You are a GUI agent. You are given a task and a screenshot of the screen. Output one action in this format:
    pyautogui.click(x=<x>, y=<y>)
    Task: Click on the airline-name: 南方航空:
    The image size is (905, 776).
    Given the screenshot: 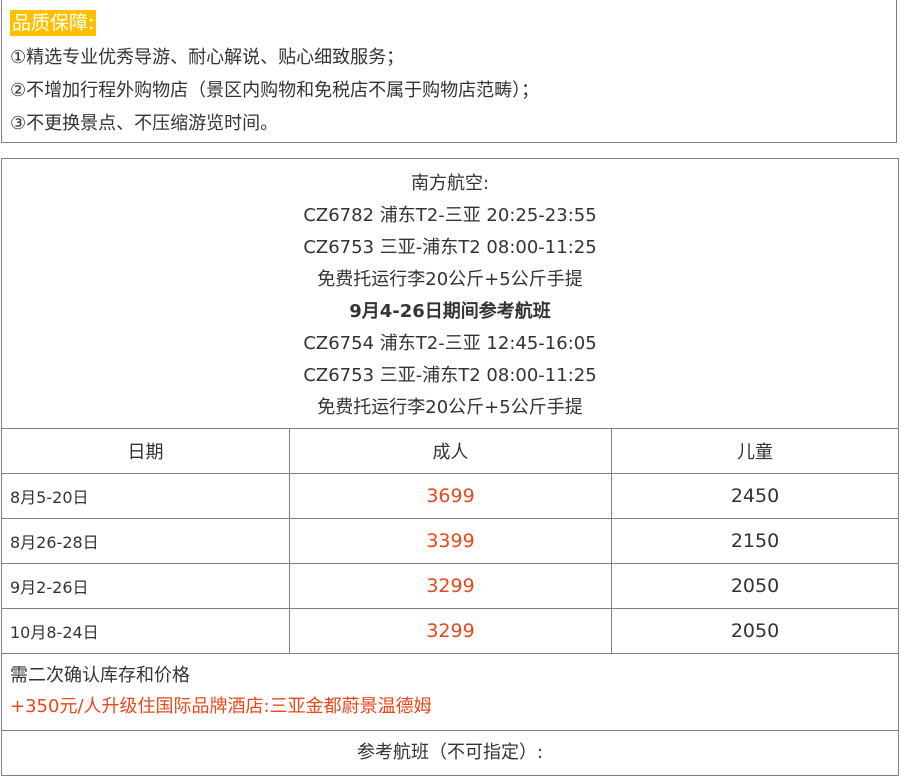 What is the action you would take?
    pyautogui.click(x=450, y=183)
    